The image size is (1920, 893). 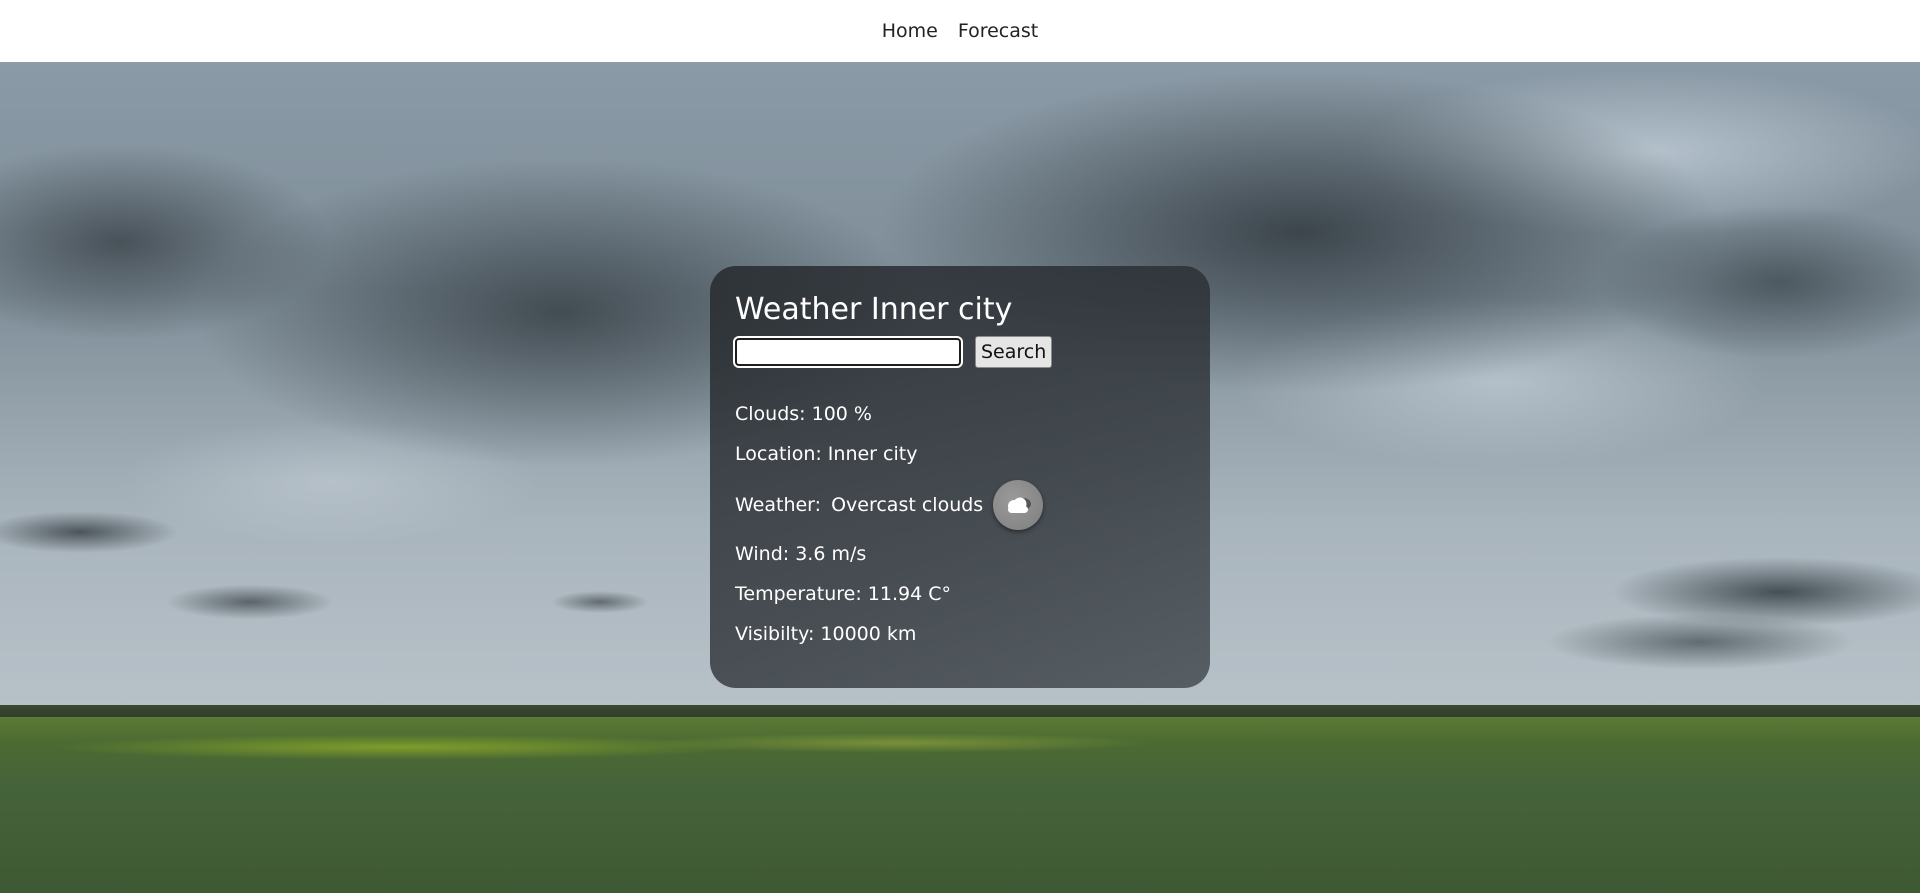 What do you see at coordinates (826, 634) in the screenshot?
I see `visibility-info: Visibilty: 10000 km` at bounding box center [826, 634].